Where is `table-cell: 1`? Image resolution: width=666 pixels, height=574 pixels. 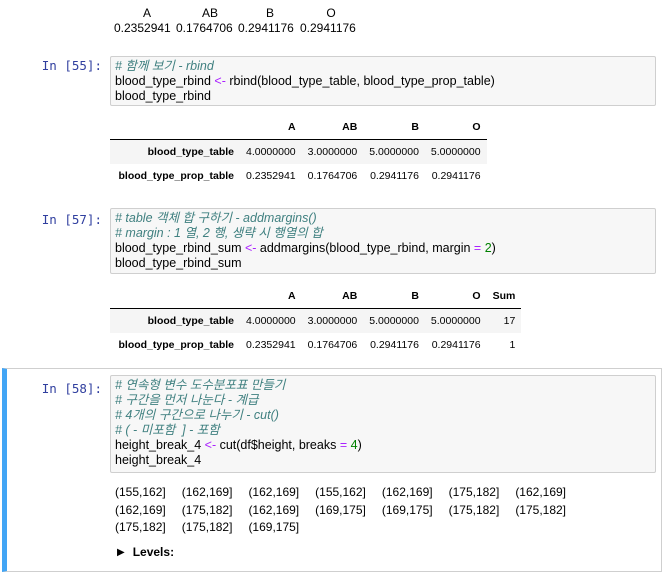
table-cell: 1 is located at coordinates (512, 345).